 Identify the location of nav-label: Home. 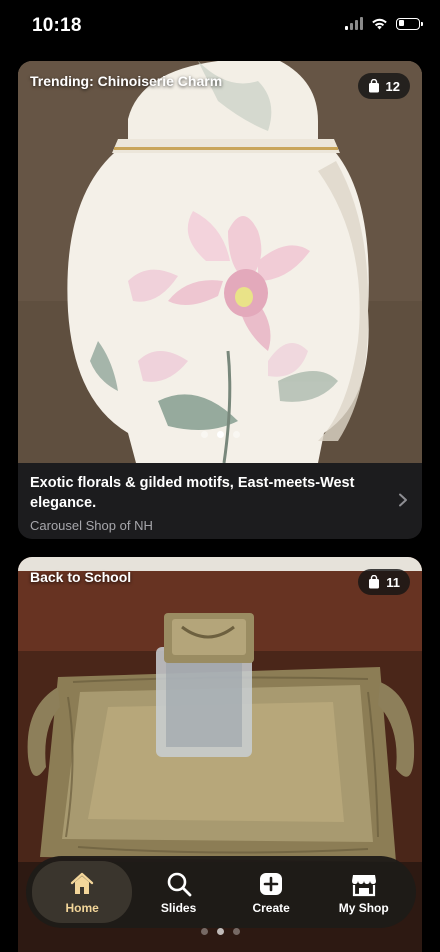
(82, 907).